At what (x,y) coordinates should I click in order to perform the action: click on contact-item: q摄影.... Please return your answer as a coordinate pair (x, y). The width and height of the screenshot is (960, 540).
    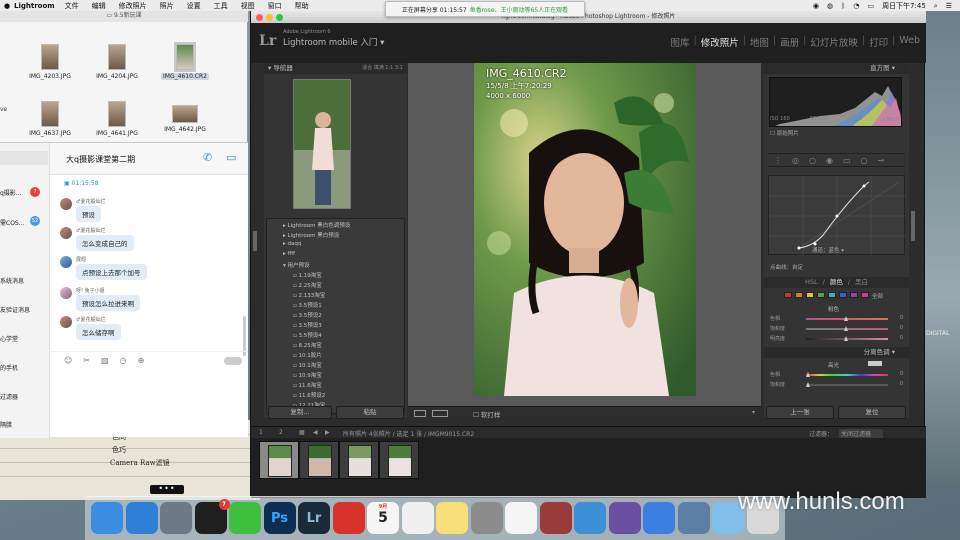
    Looking at the image, I should click on (11, 192).